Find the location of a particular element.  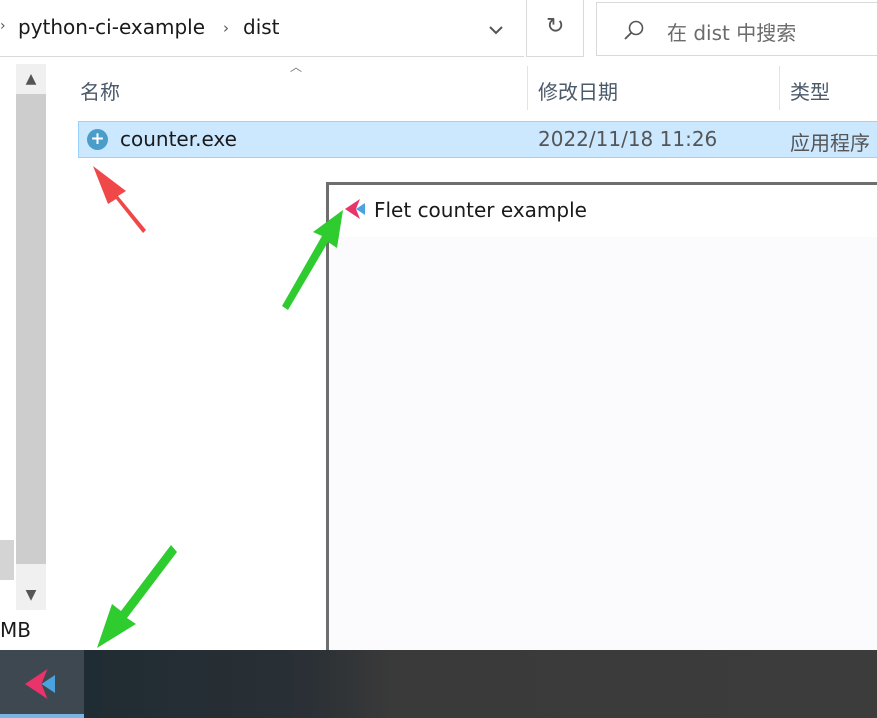

refresh-button: ↻ is located at coordinates (555, 28).